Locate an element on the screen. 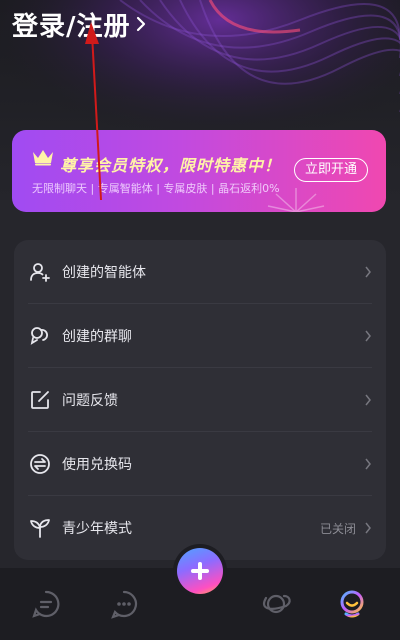  menu-item-label: 问题反馈 is located at coordinates (90, 401).